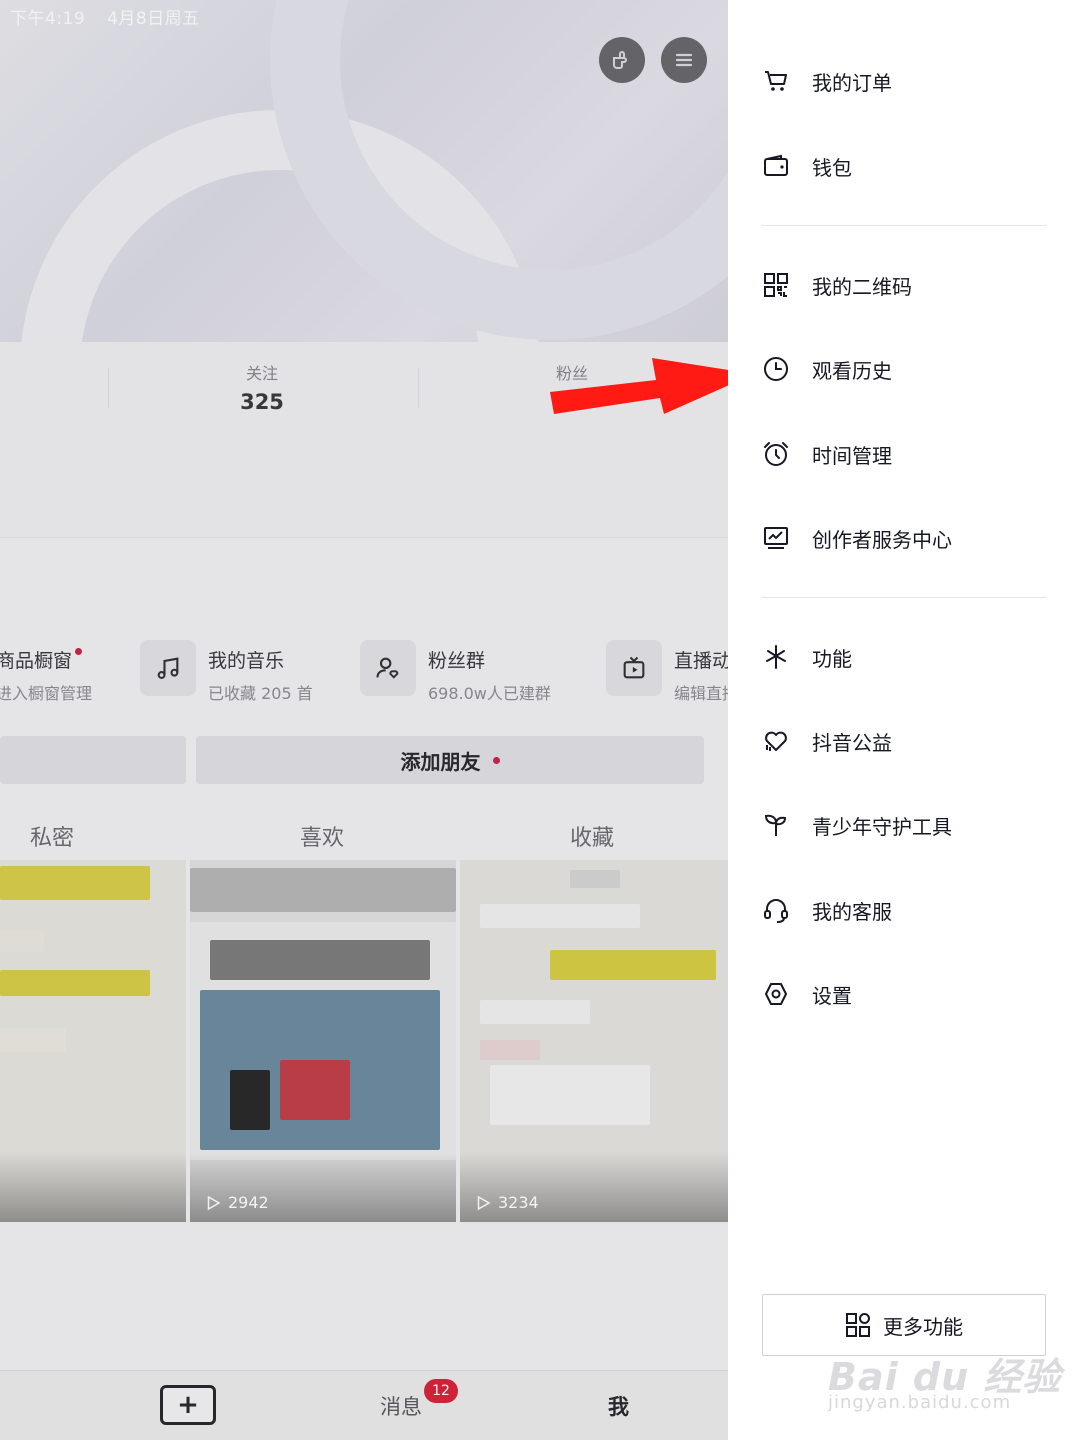 This screenshot has width=1080, height=1440. What do you see at coordinates (489, 693) in the screenshot?
I see `shortcut-subtitle: 698.0w人已建群` at bounding box center [489, 693].